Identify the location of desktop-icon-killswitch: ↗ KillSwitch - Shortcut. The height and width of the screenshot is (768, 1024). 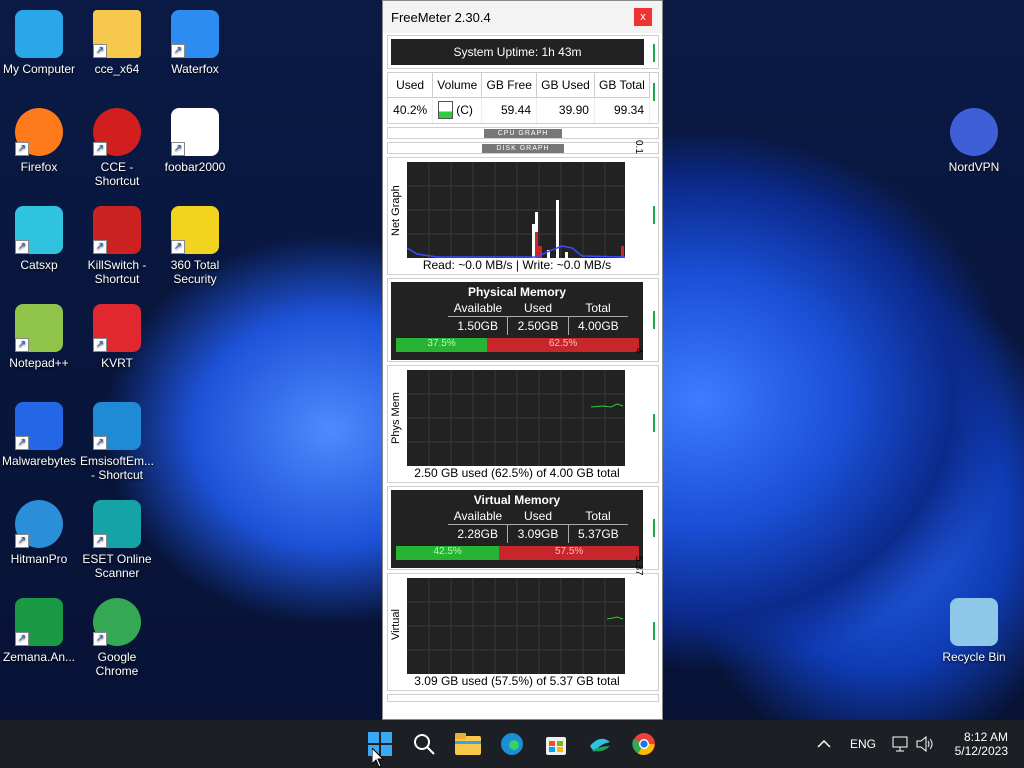
(117, 246).